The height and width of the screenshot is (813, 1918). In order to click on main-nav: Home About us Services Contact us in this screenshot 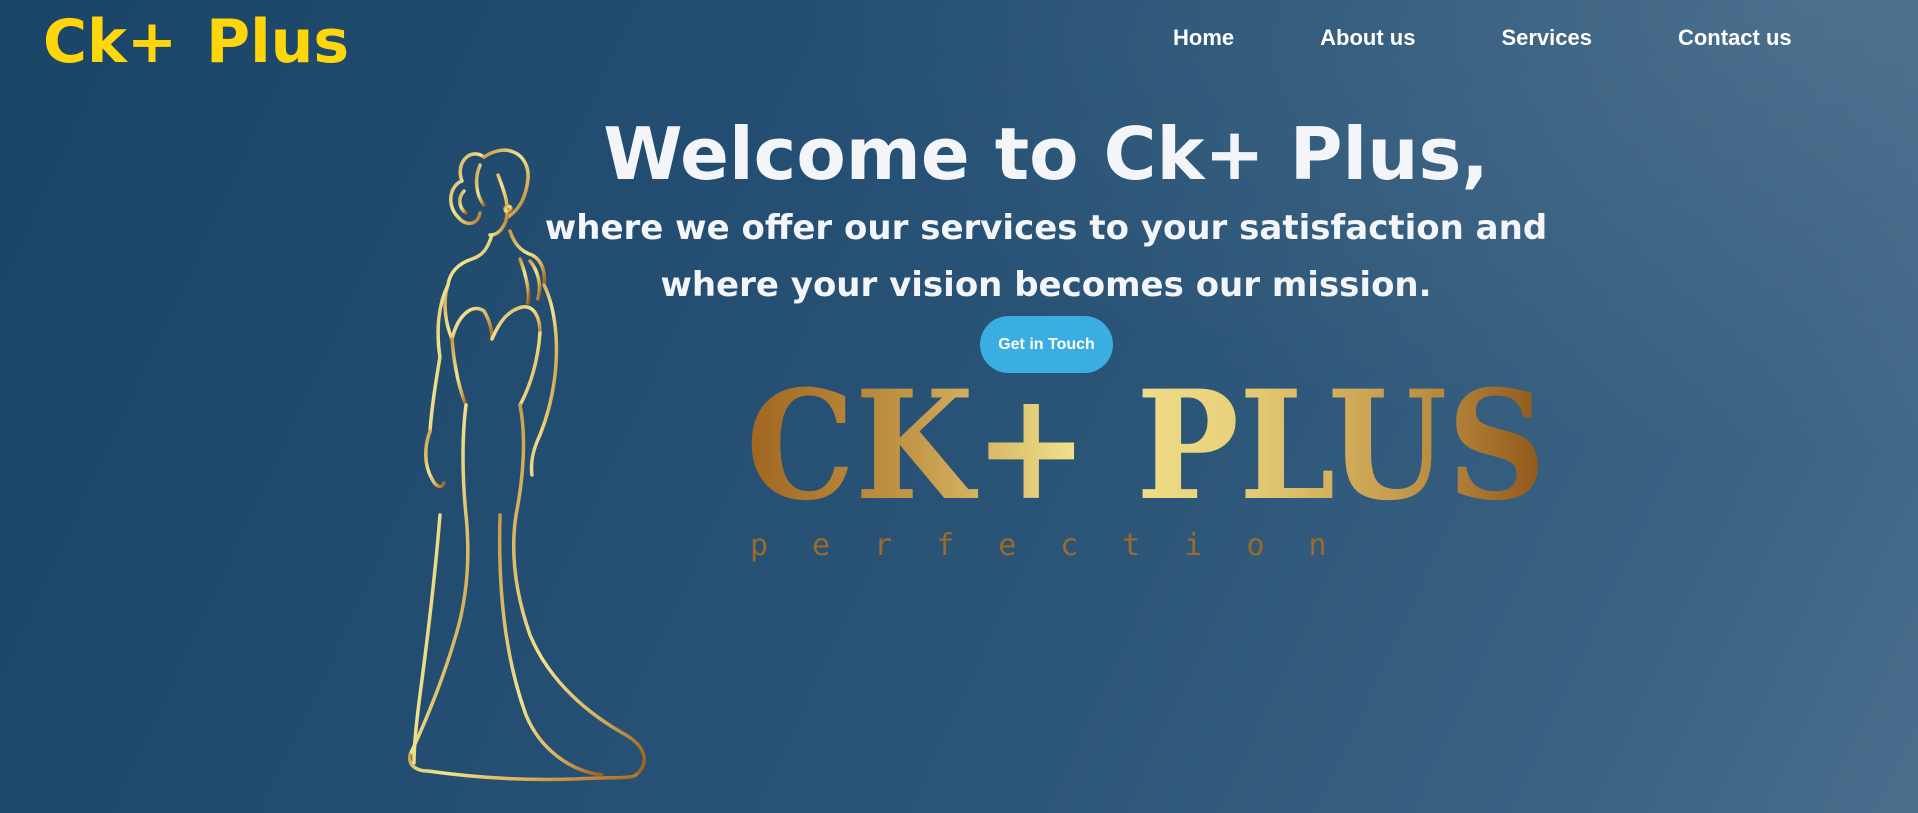, I will do `click(1482, 38)`.